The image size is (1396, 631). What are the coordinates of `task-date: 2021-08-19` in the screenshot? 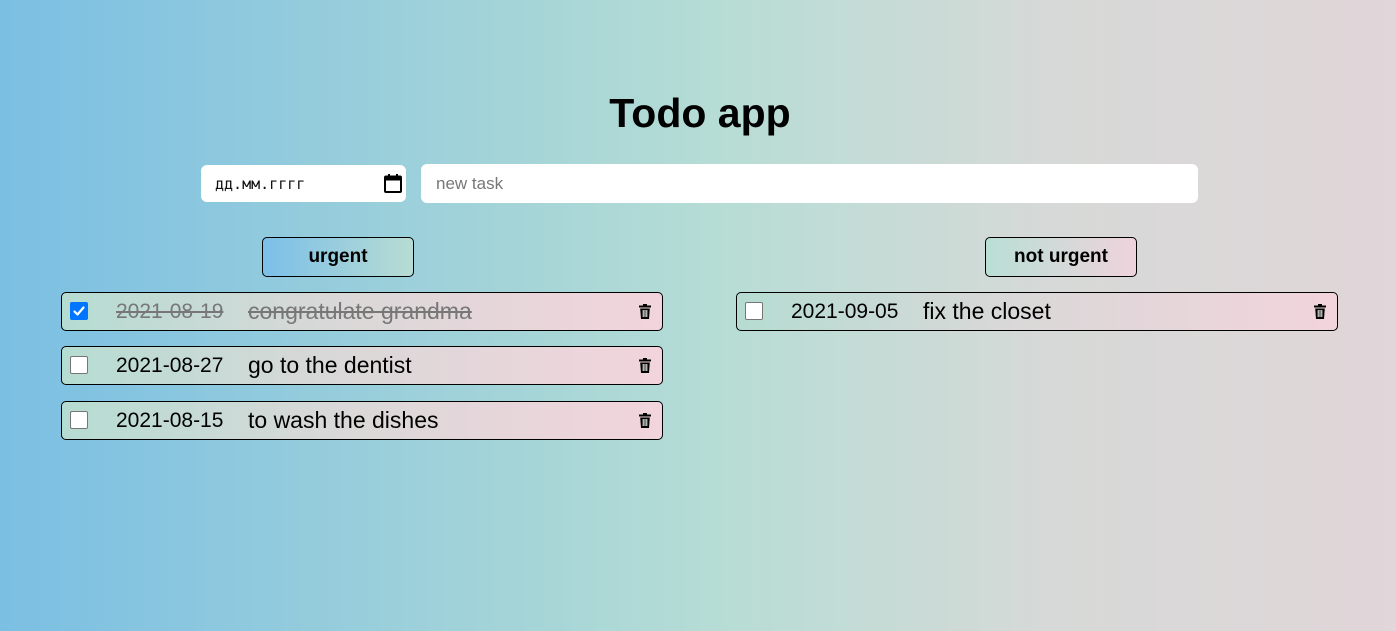 It's located at (170, 311).